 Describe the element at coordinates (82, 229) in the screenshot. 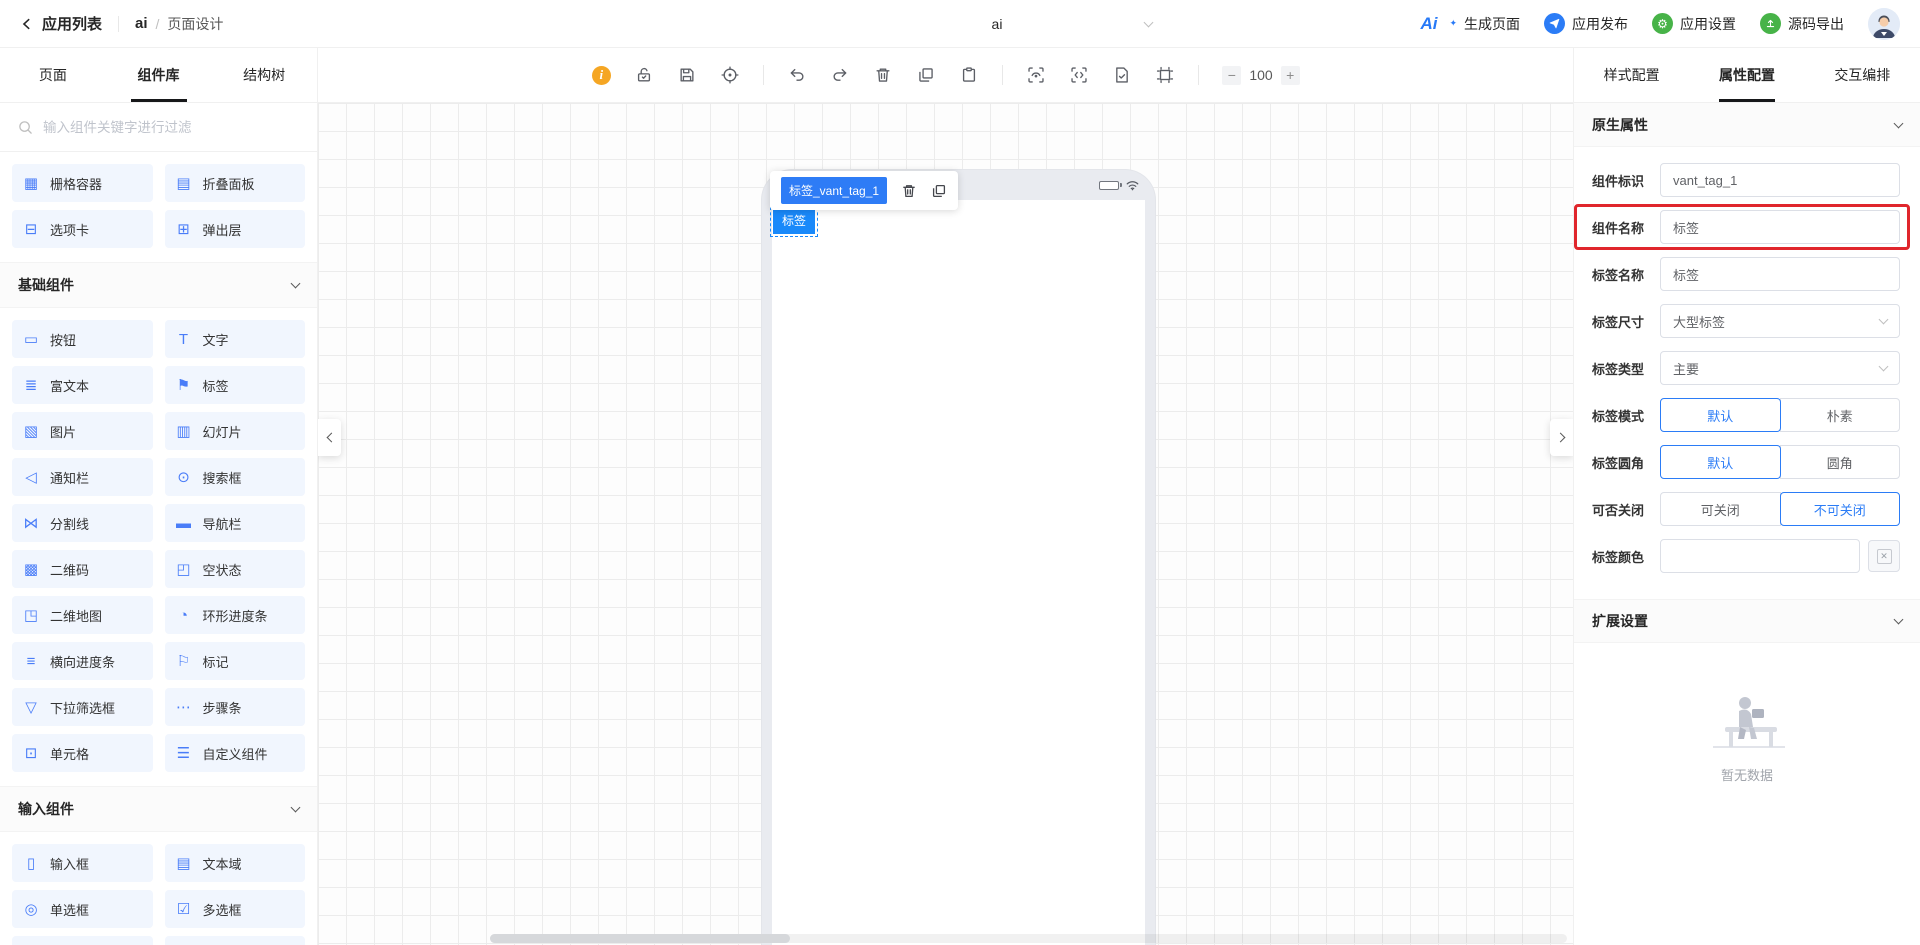

I see `component-item: ⊟ 选项卡` at that location.